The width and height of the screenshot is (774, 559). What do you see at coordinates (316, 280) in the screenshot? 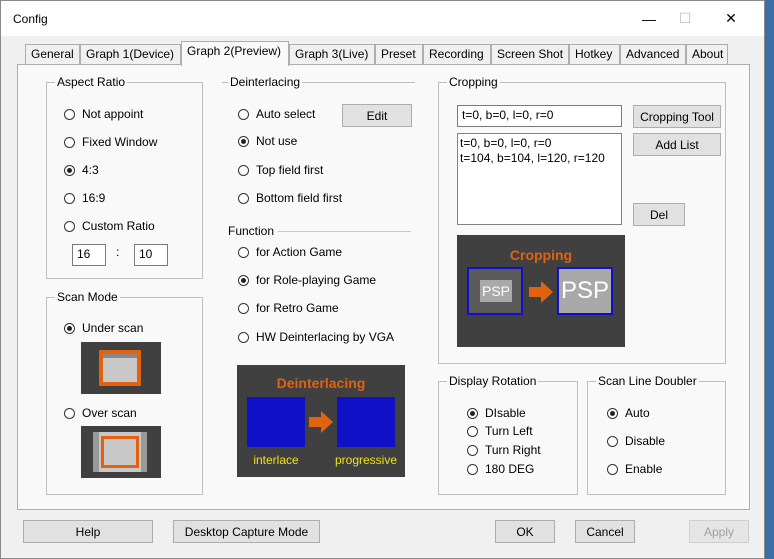
I see `radio-label: for Role-playing Game` at bounding box center [316, 280].